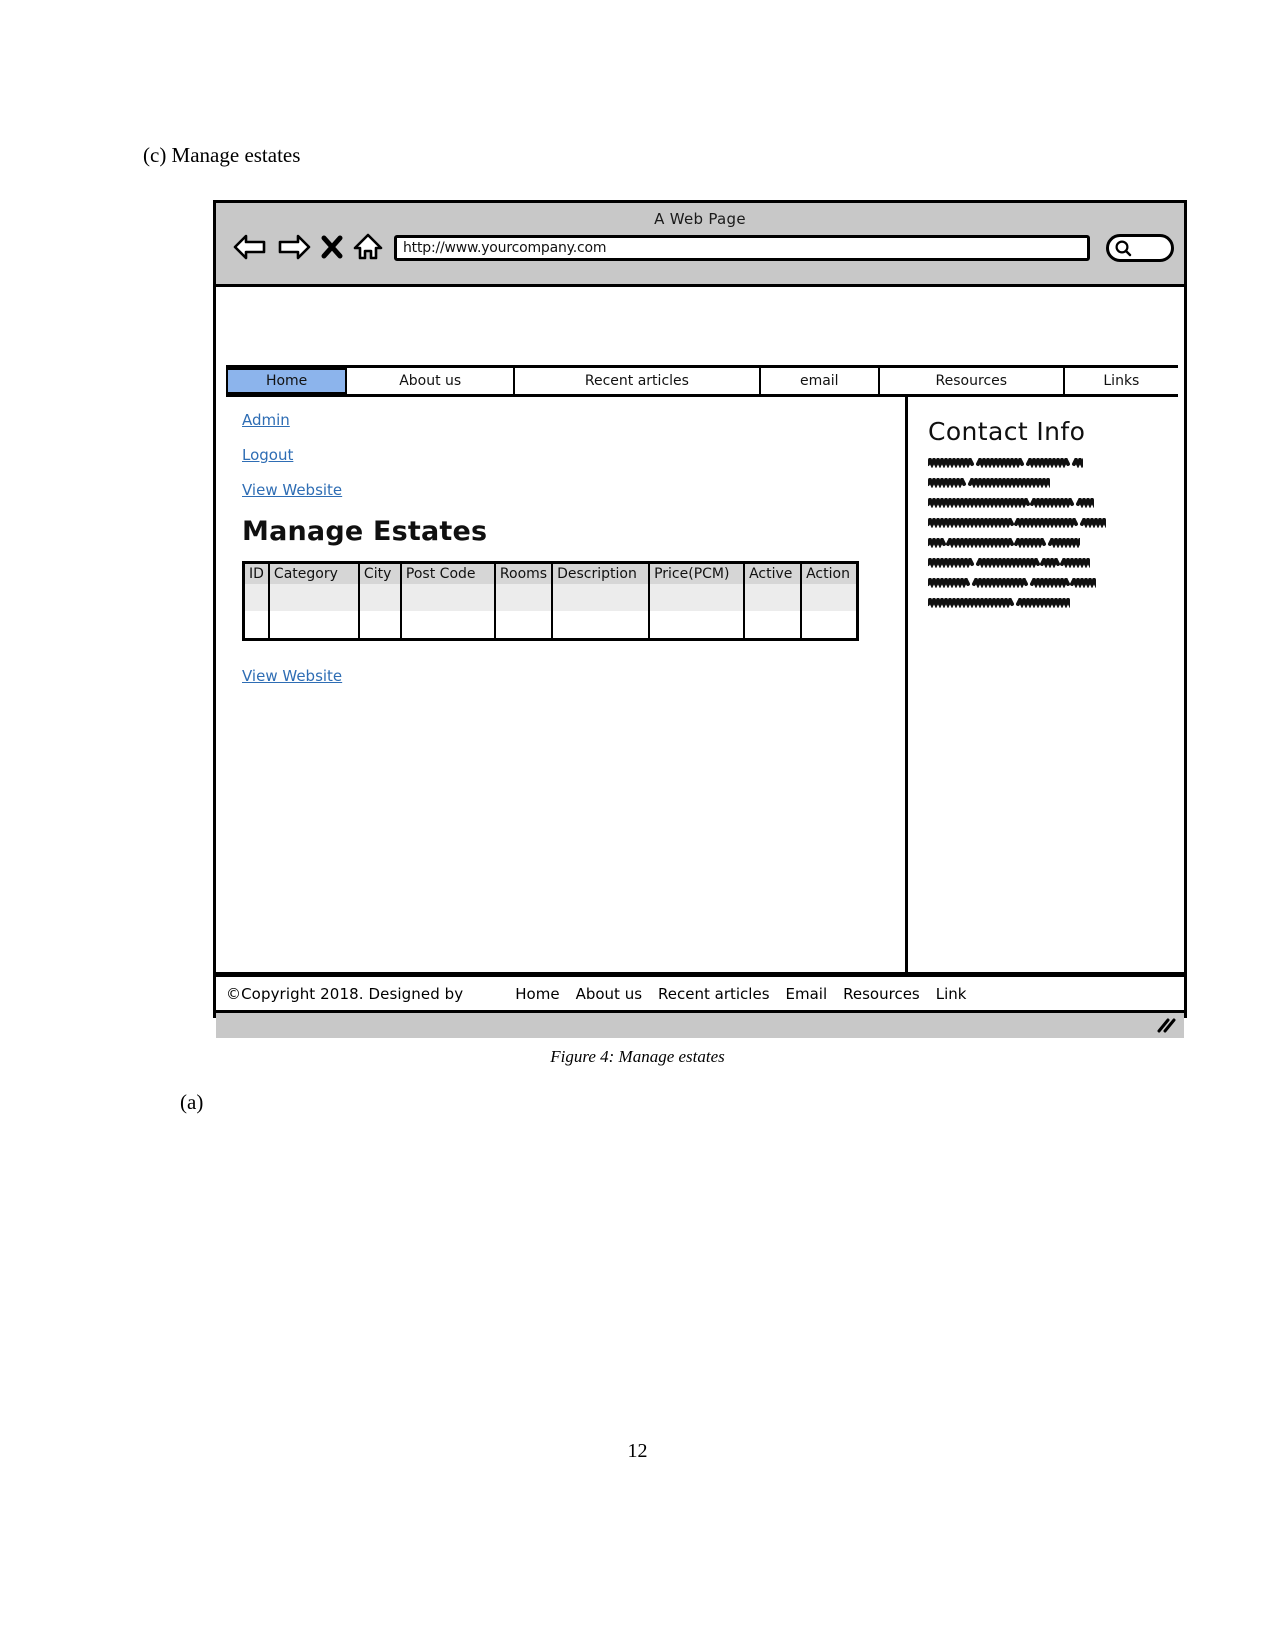 The image size is (1275, 1650). Describe the element at coordinates (1140, 248) in the screenshot. I see `search-box` at that location.